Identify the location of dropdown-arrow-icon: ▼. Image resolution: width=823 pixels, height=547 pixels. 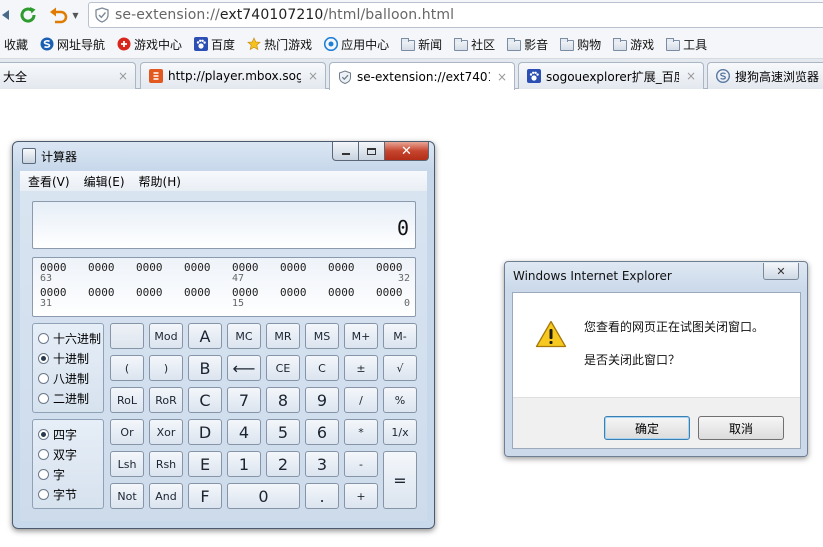
(75, 15).